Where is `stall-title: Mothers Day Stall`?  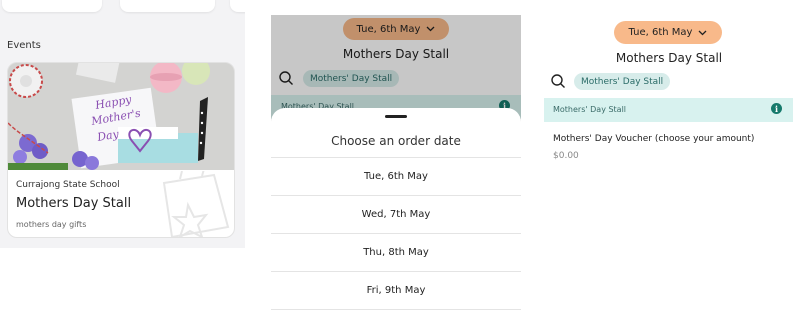
stall-title: Mothers Day Stall is located at coordinates (669, 58).